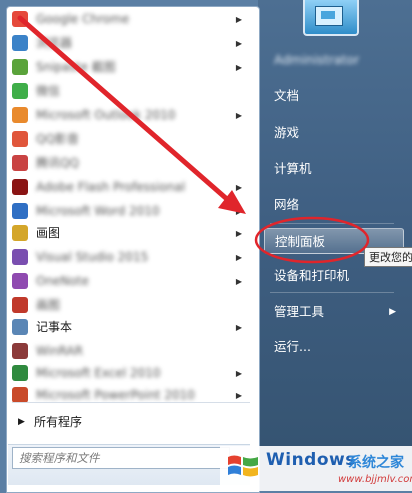 Image resolution: width=412 pixels, height=493 pixels. I want to click on watermark: Windows 系统之家 www.bjjmlv.com, so click(316, 468).